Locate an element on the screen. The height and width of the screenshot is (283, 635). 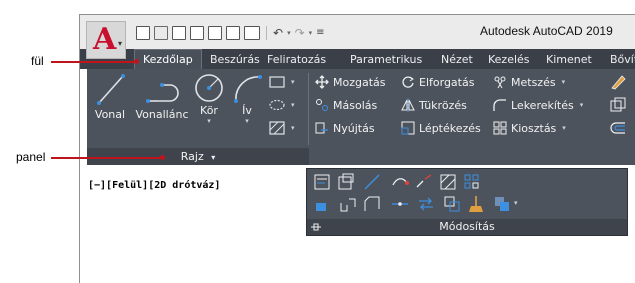
fillet-tool-button: Lekerekítés ▾ is located at coordinates (538, 105).